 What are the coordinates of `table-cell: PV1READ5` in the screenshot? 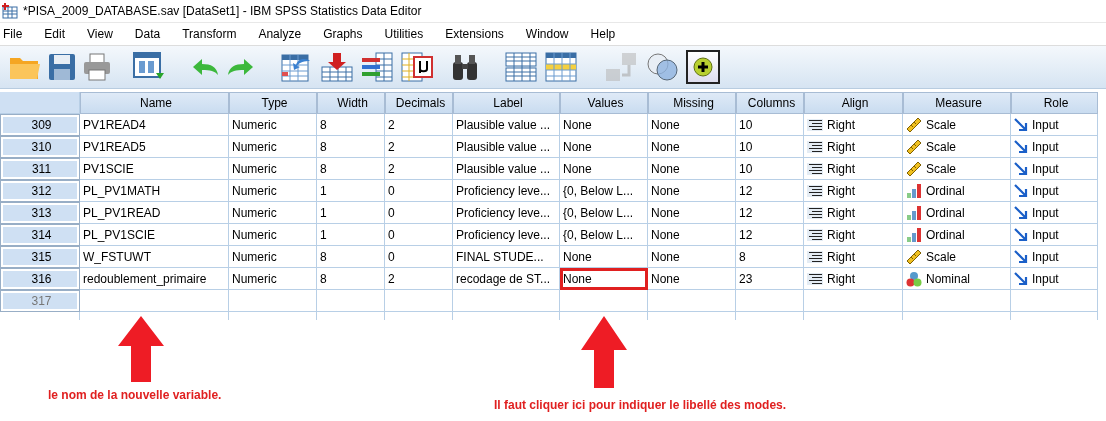 It's located at (154, 147).